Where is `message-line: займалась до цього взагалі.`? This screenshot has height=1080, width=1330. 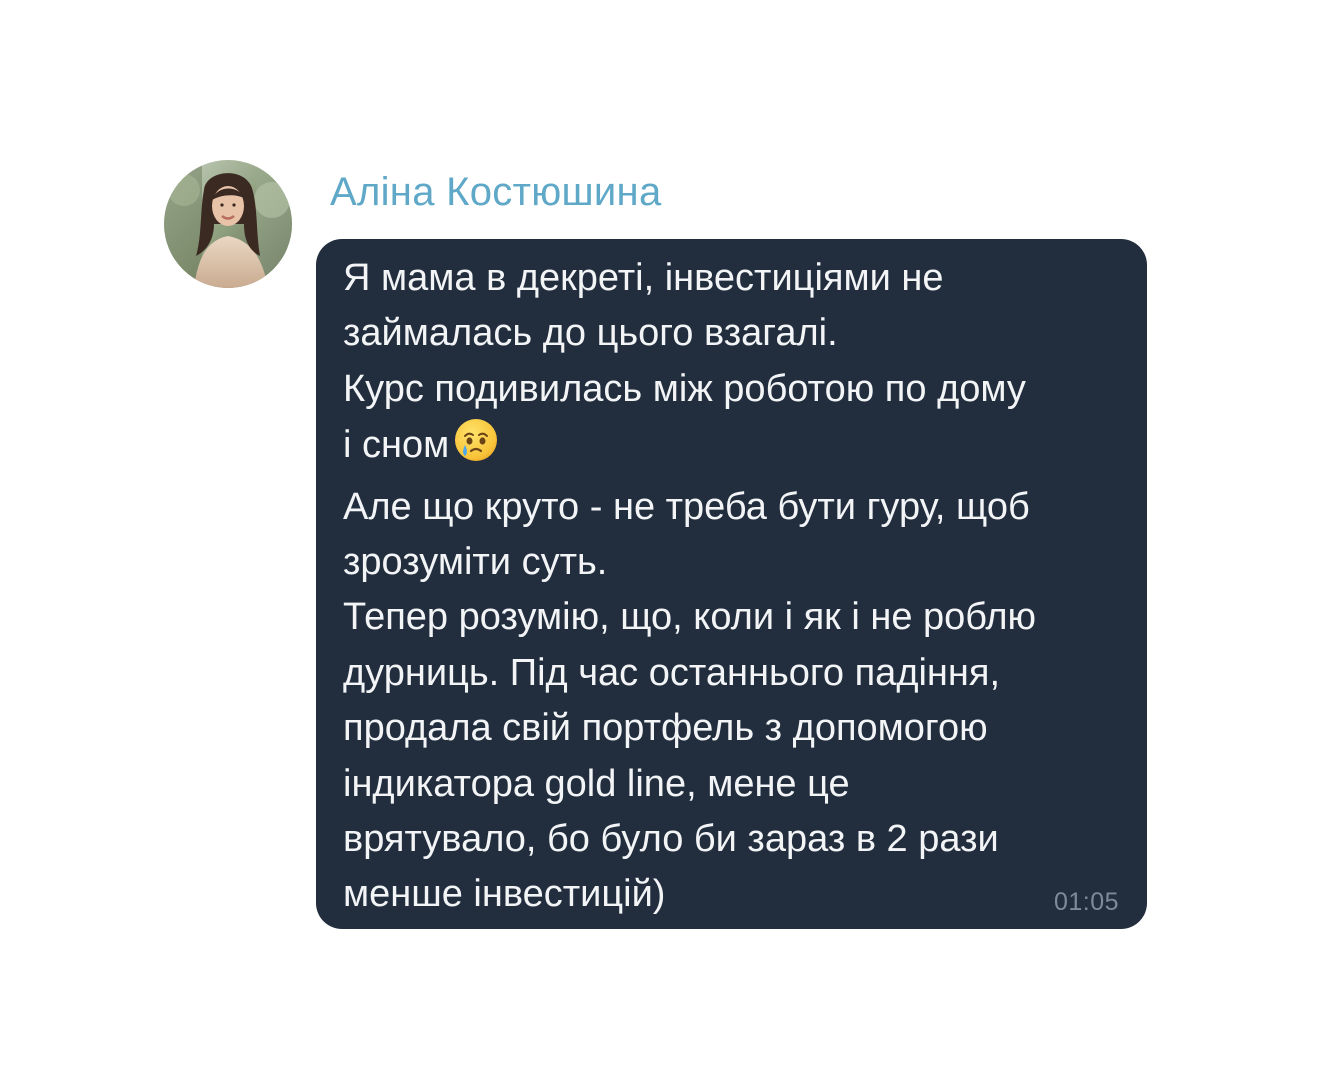 message-line: займалась до цього взагалі. is located at coordinates (590, 333).